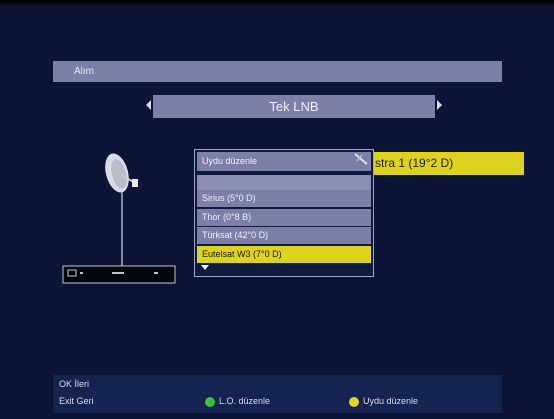  Describe the element at coordinates (294, 106) in the screenshot. I see `lnb-selector: Tek LNB` at that location.